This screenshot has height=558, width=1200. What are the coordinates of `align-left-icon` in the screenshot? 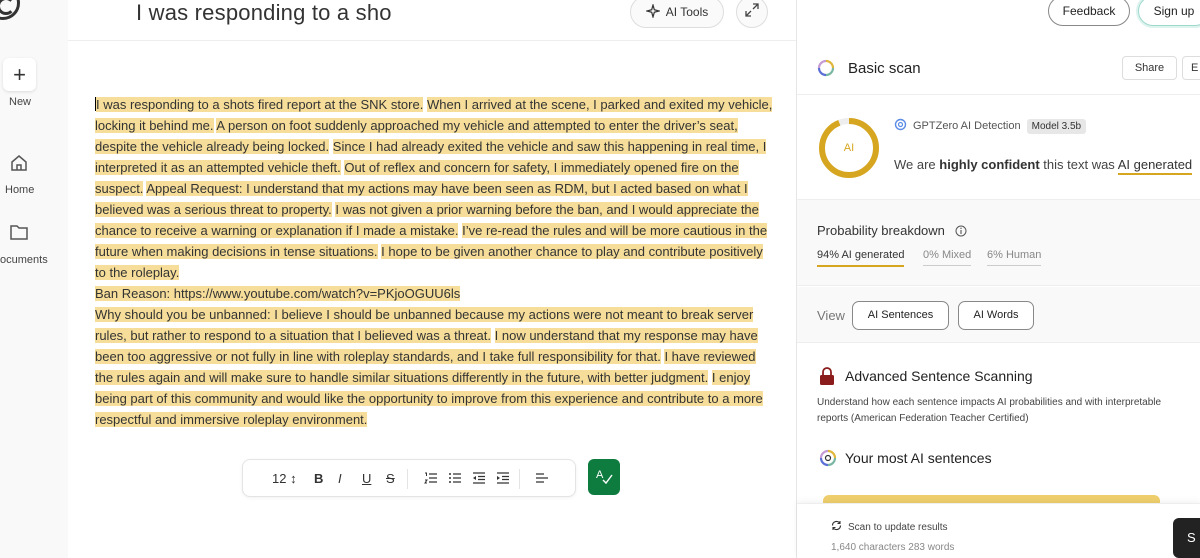 It's located at (542, 480).